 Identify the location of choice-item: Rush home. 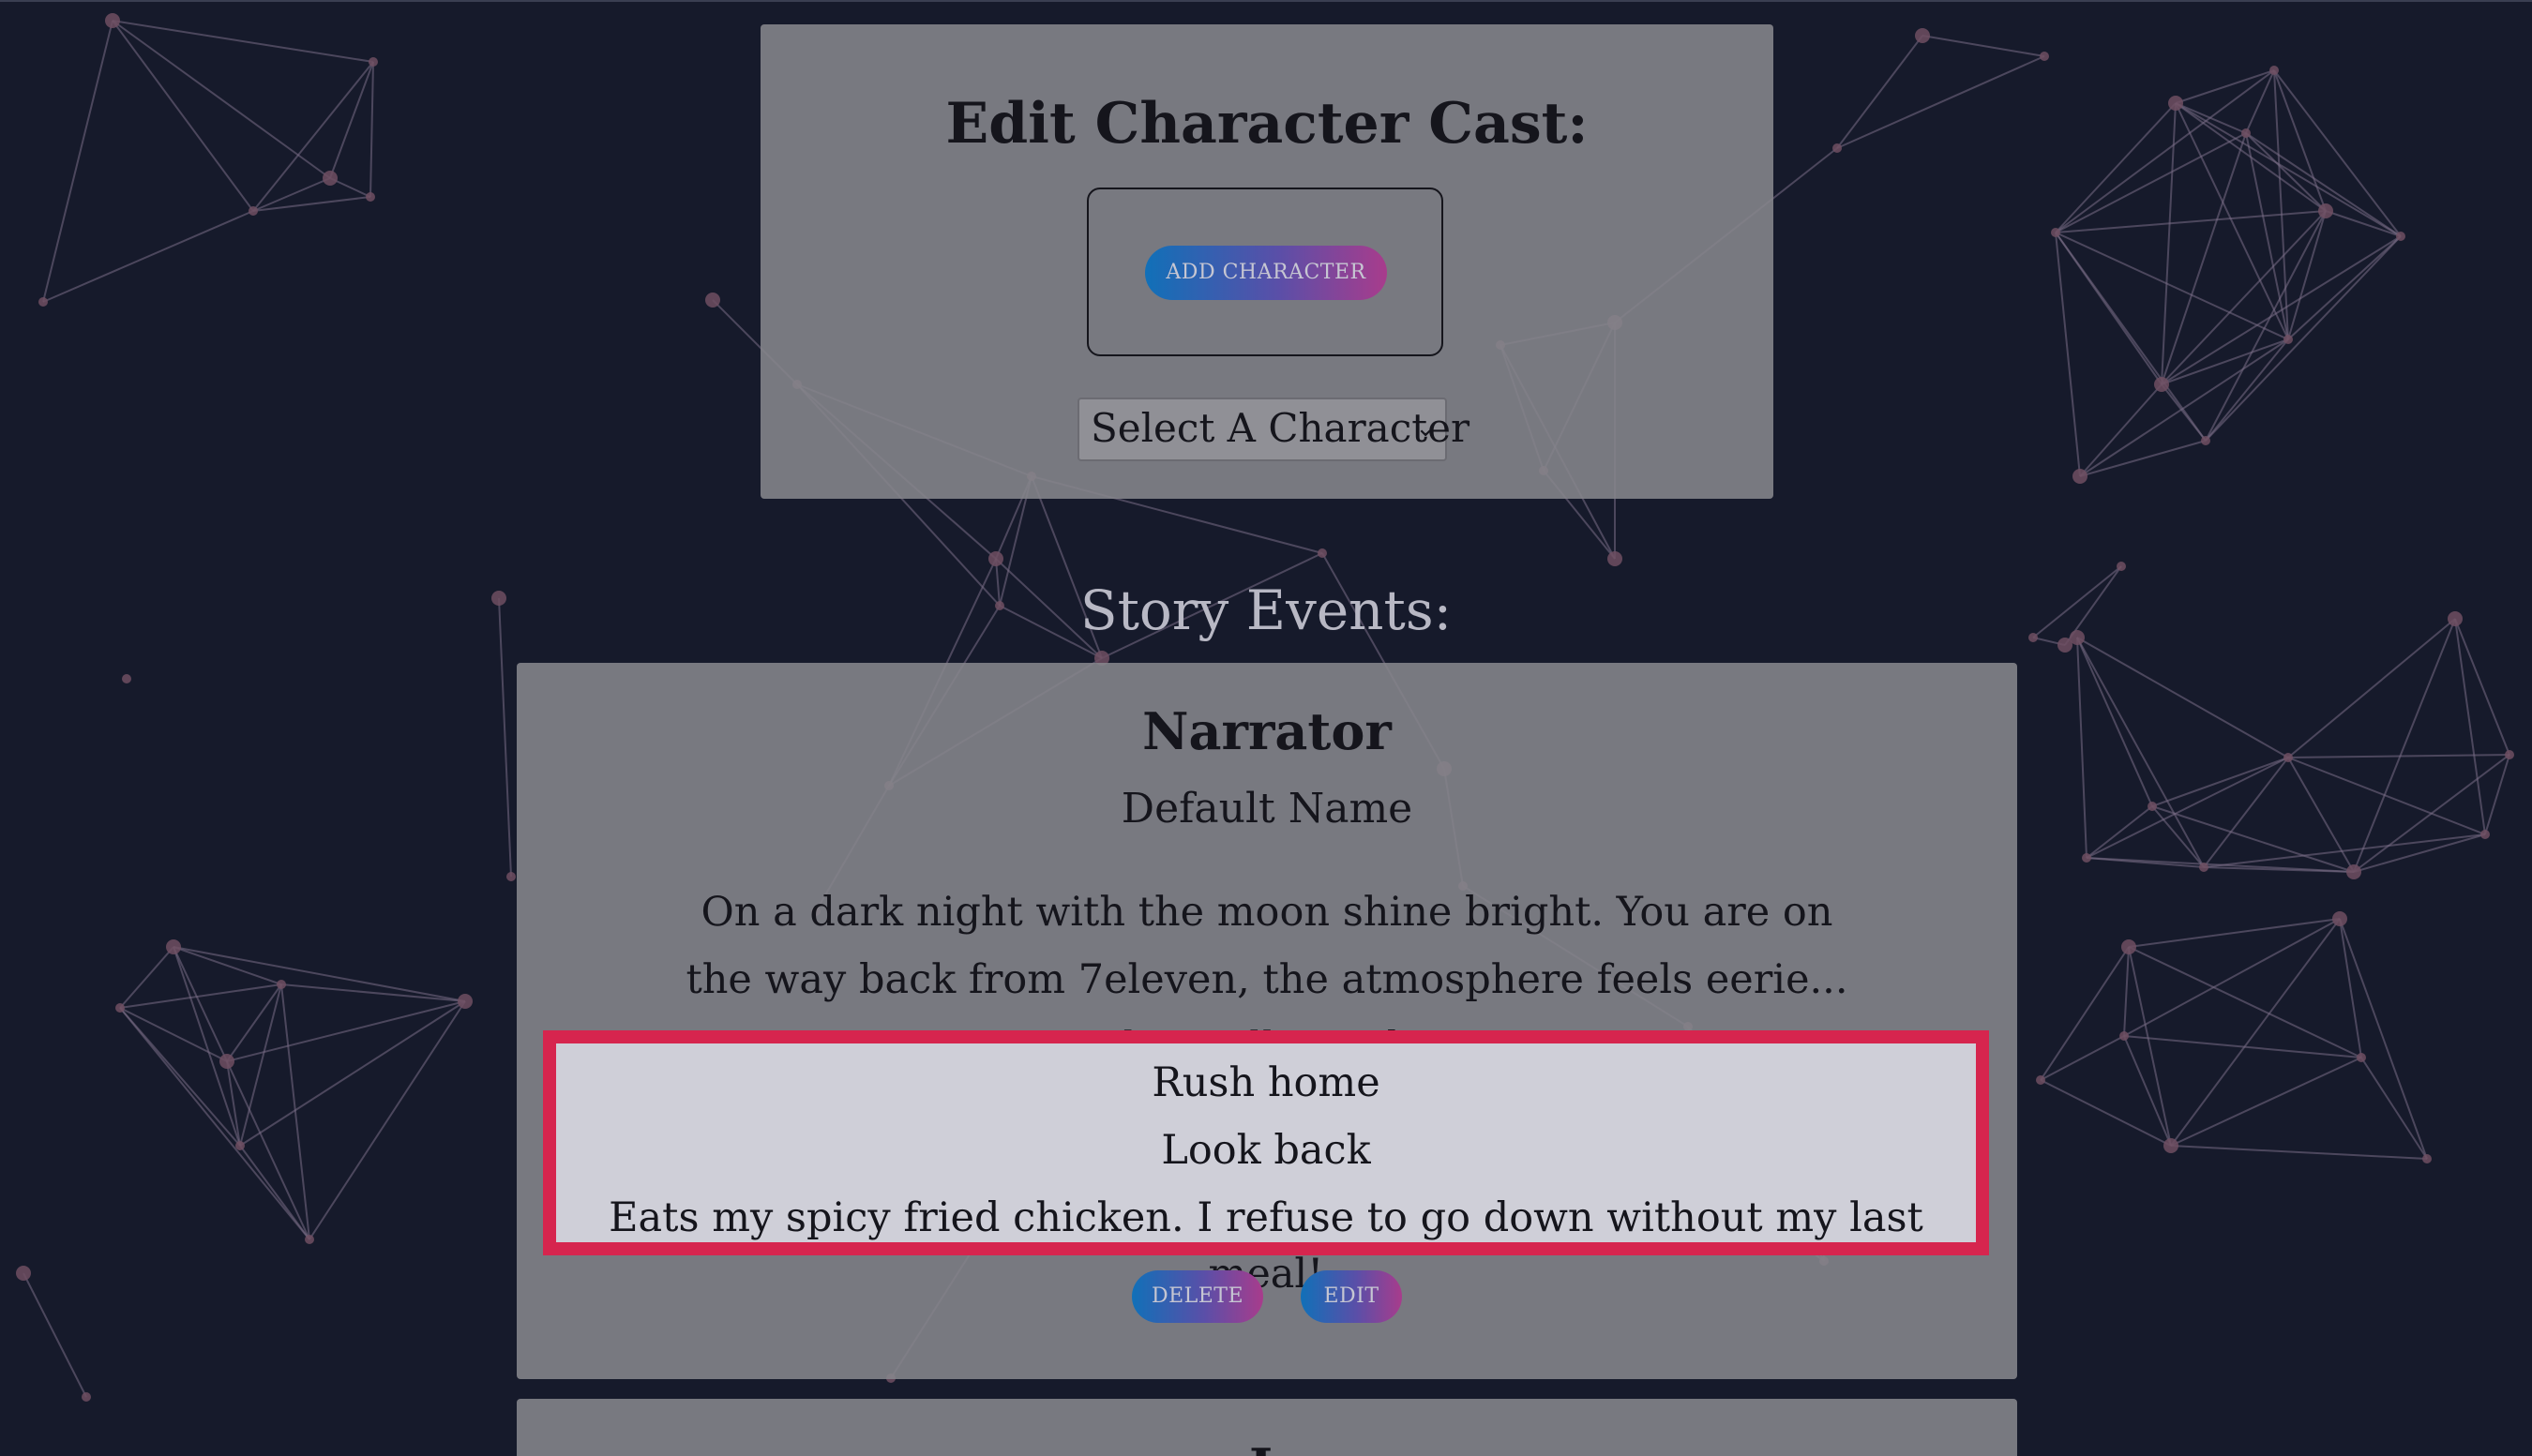
(1266, 1083).